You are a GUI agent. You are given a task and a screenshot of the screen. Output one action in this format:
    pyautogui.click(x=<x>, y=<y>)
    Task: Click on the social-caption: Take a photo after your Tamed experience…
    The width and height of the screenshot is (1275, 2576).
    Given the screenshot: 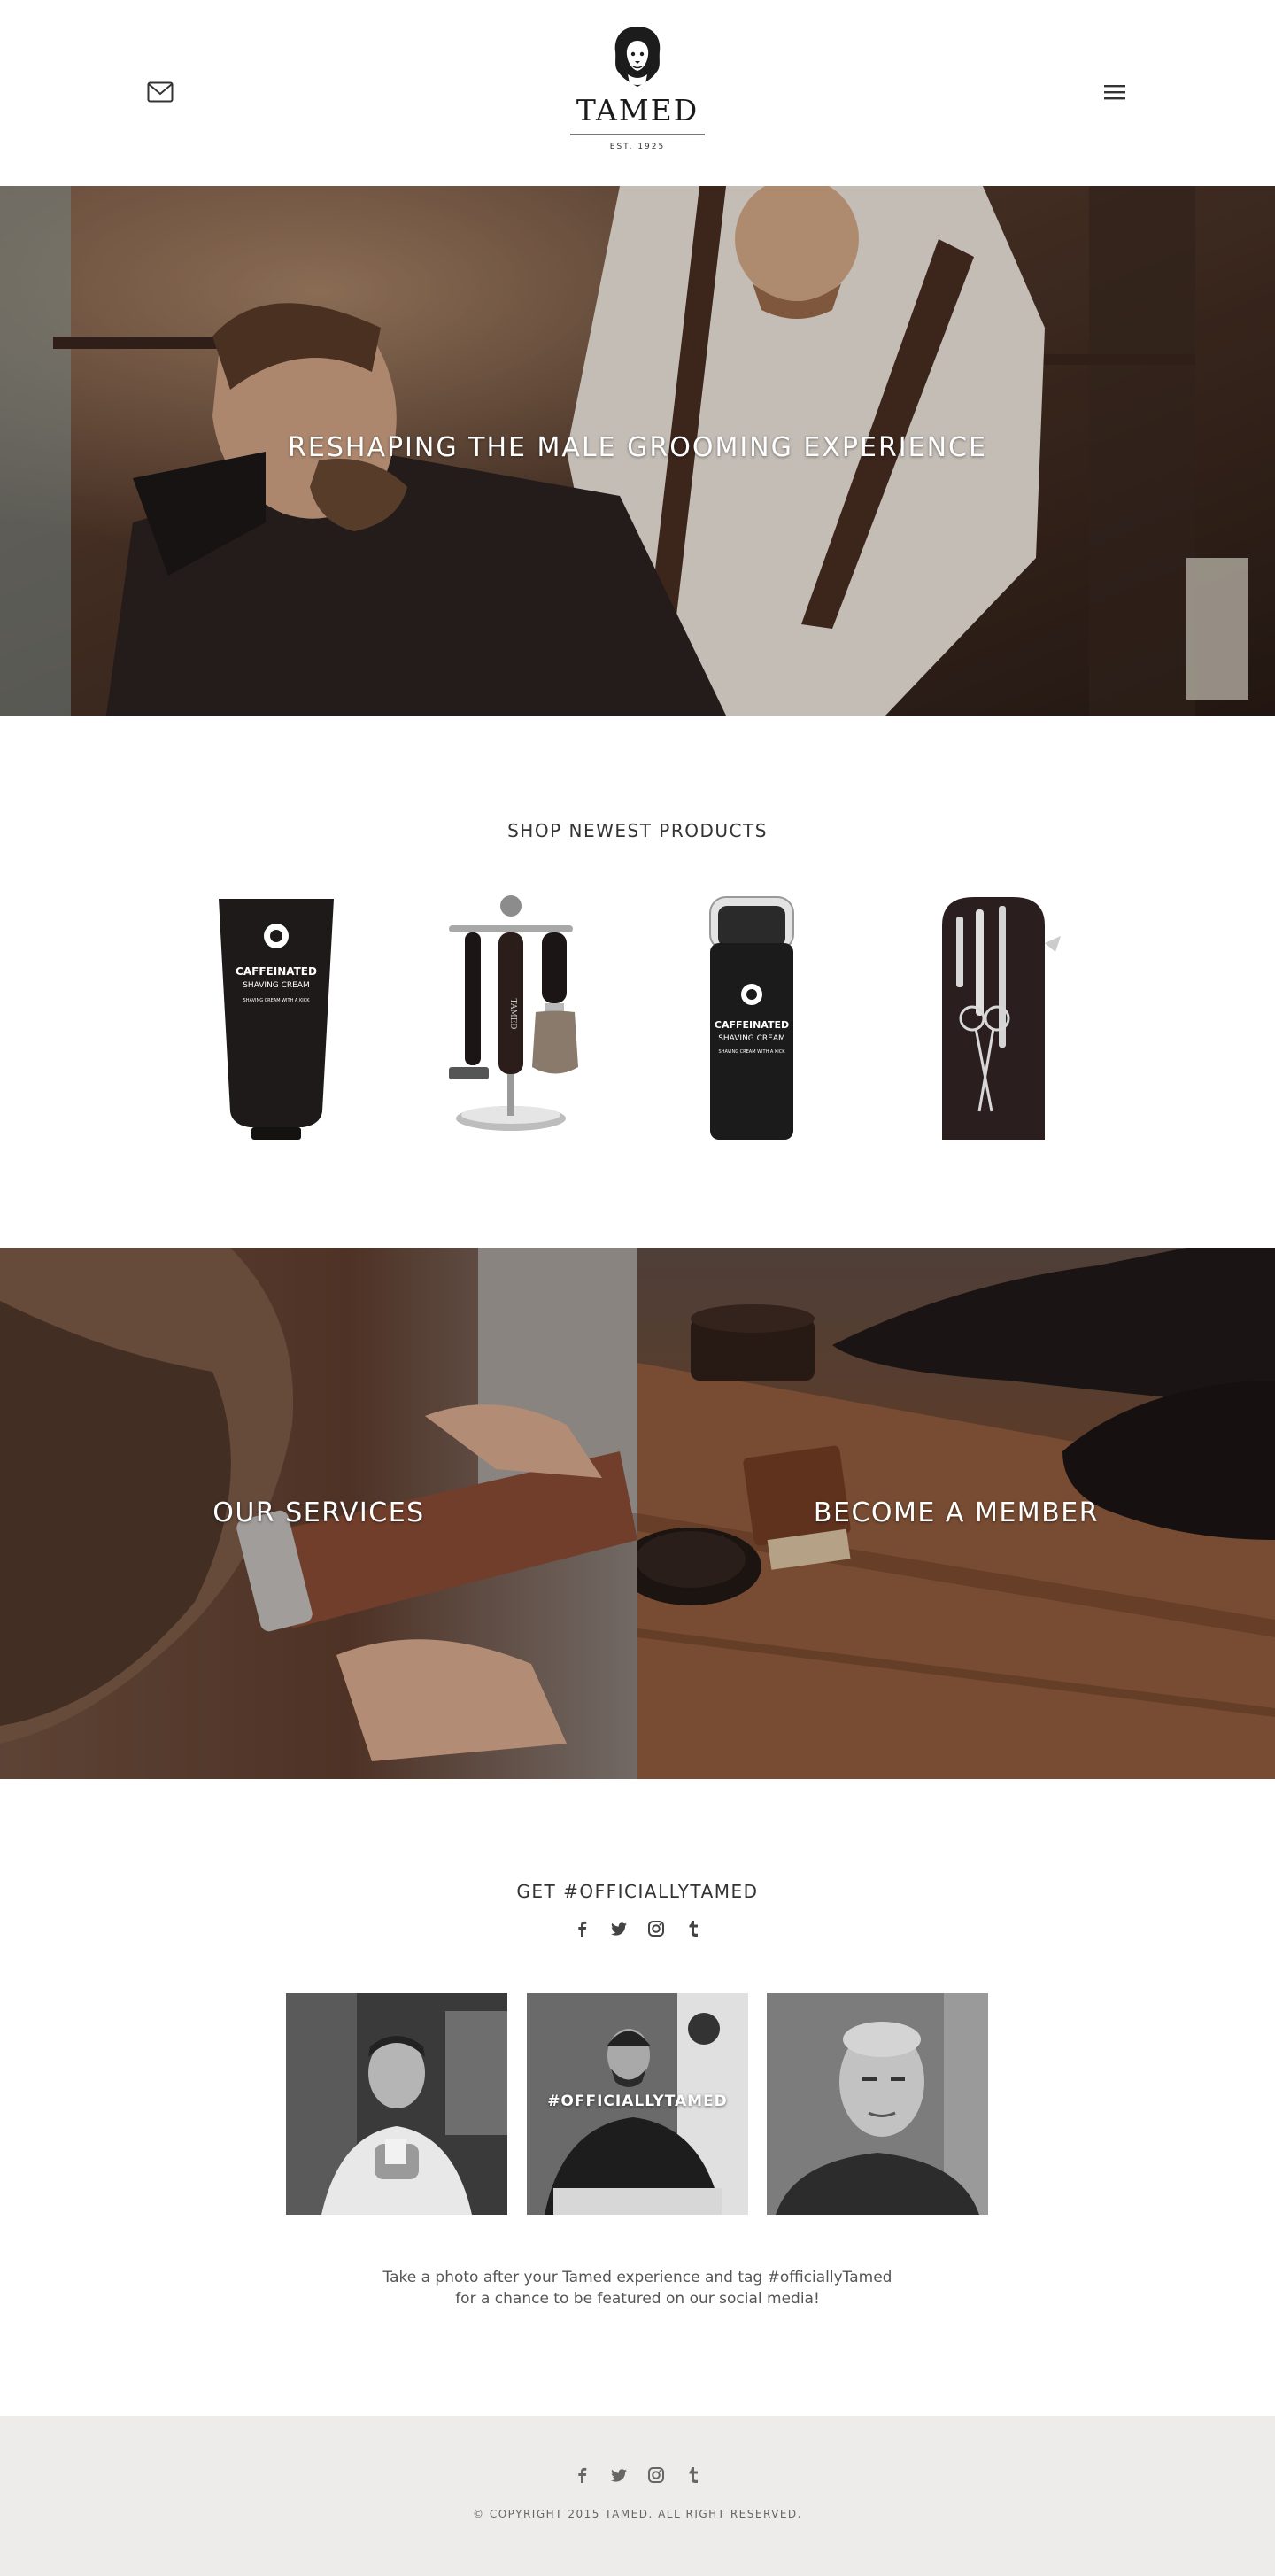 What is the action you would take?
    pyautogui.click(x=637, y=2288)
    